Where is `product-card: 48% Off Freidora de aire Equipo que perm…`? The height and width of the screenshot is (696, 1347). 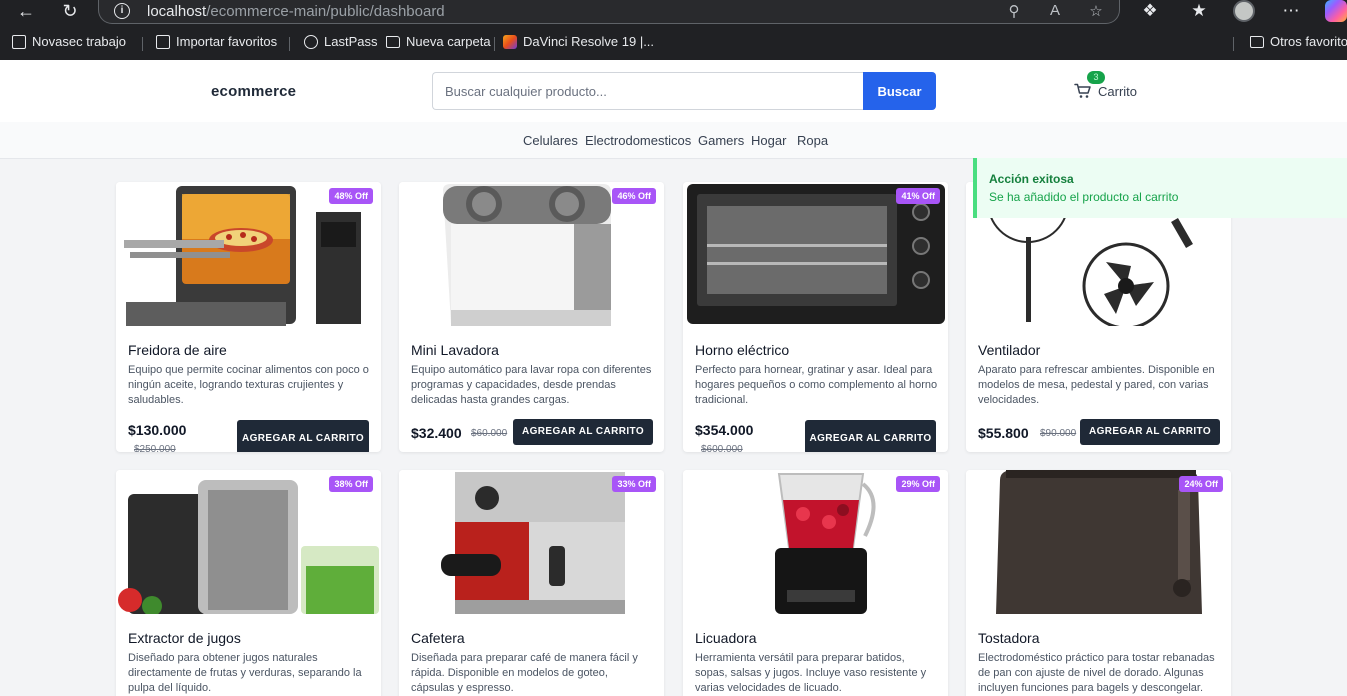
product-card: 48% Off Freidora de aire Equipo que perm… is located at coordinates (248, 317).